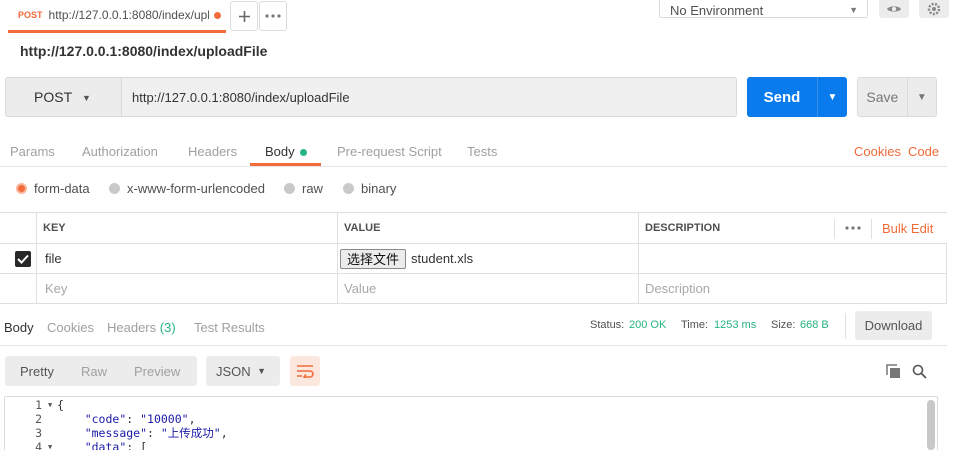 The height and width of the screenshot is (450, 954). What do you see at coordinates (19, 327) in the screenshot?
I see `response-tab-body: Body` at bounding box center [19, 327].